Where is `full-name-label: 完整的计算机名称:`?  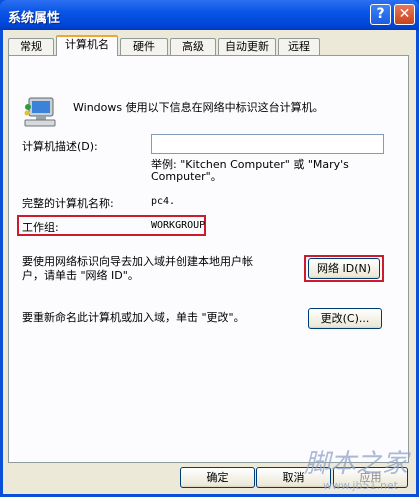 full-name-label: 完整的计算机名称: is located at coordinates (68, 203).